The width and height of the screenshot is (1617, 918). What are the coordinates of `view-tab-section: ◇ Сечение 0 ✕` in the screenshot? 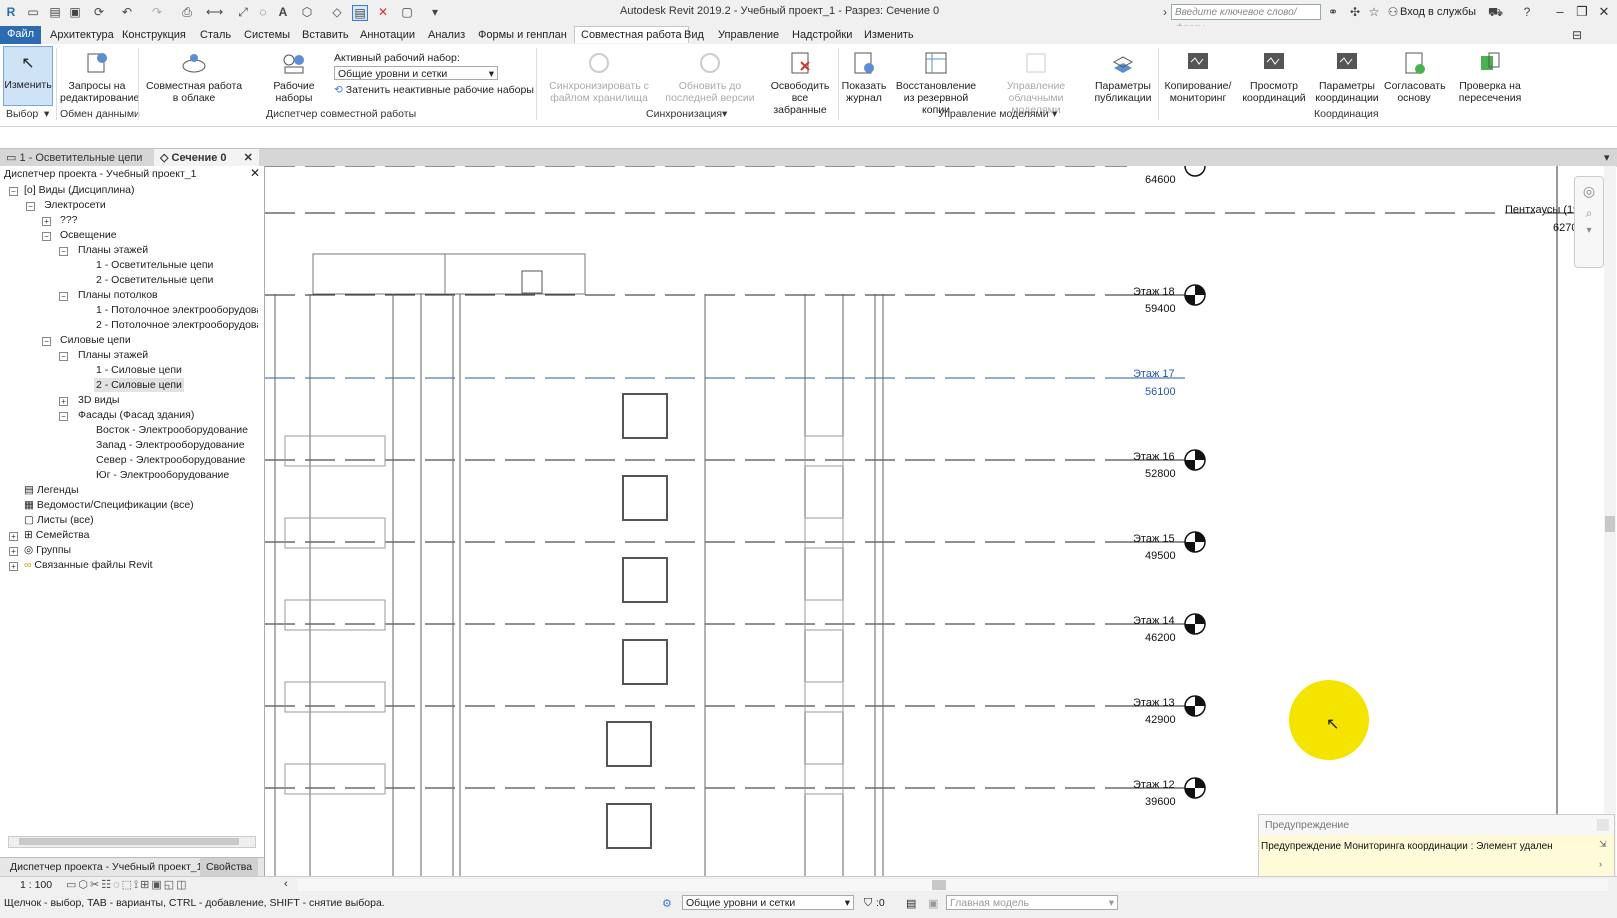 It's located at (206, 158).